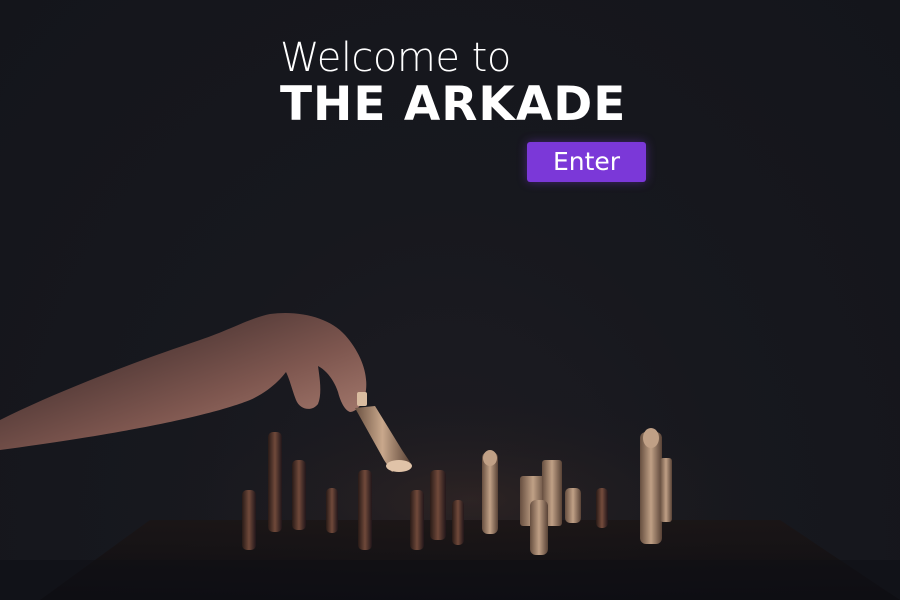 The height and width of the screenshot is (600, 900). I want to click on hero-section: Welcome to THE ARKADE Enter, so click(470, 108).